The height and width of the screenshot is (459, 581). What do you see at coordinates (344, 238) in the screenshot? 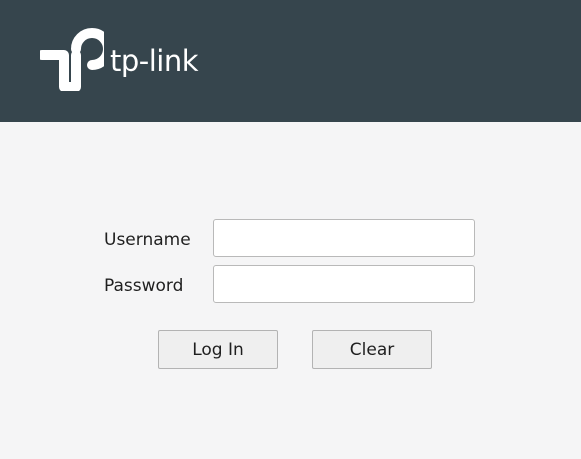
I see `username-input` at bounding box center [344, 238].